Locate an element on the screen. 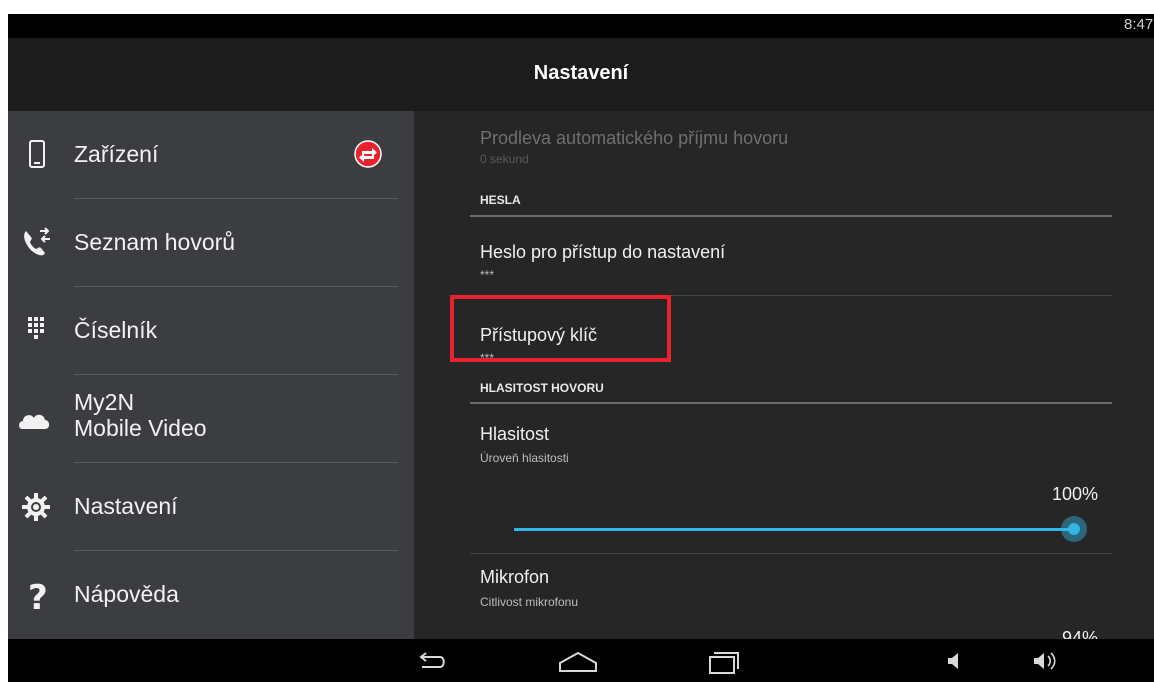 The image size is (1154, 682). sidebar-item-label: Číselník is located at coordinates (116, 330).